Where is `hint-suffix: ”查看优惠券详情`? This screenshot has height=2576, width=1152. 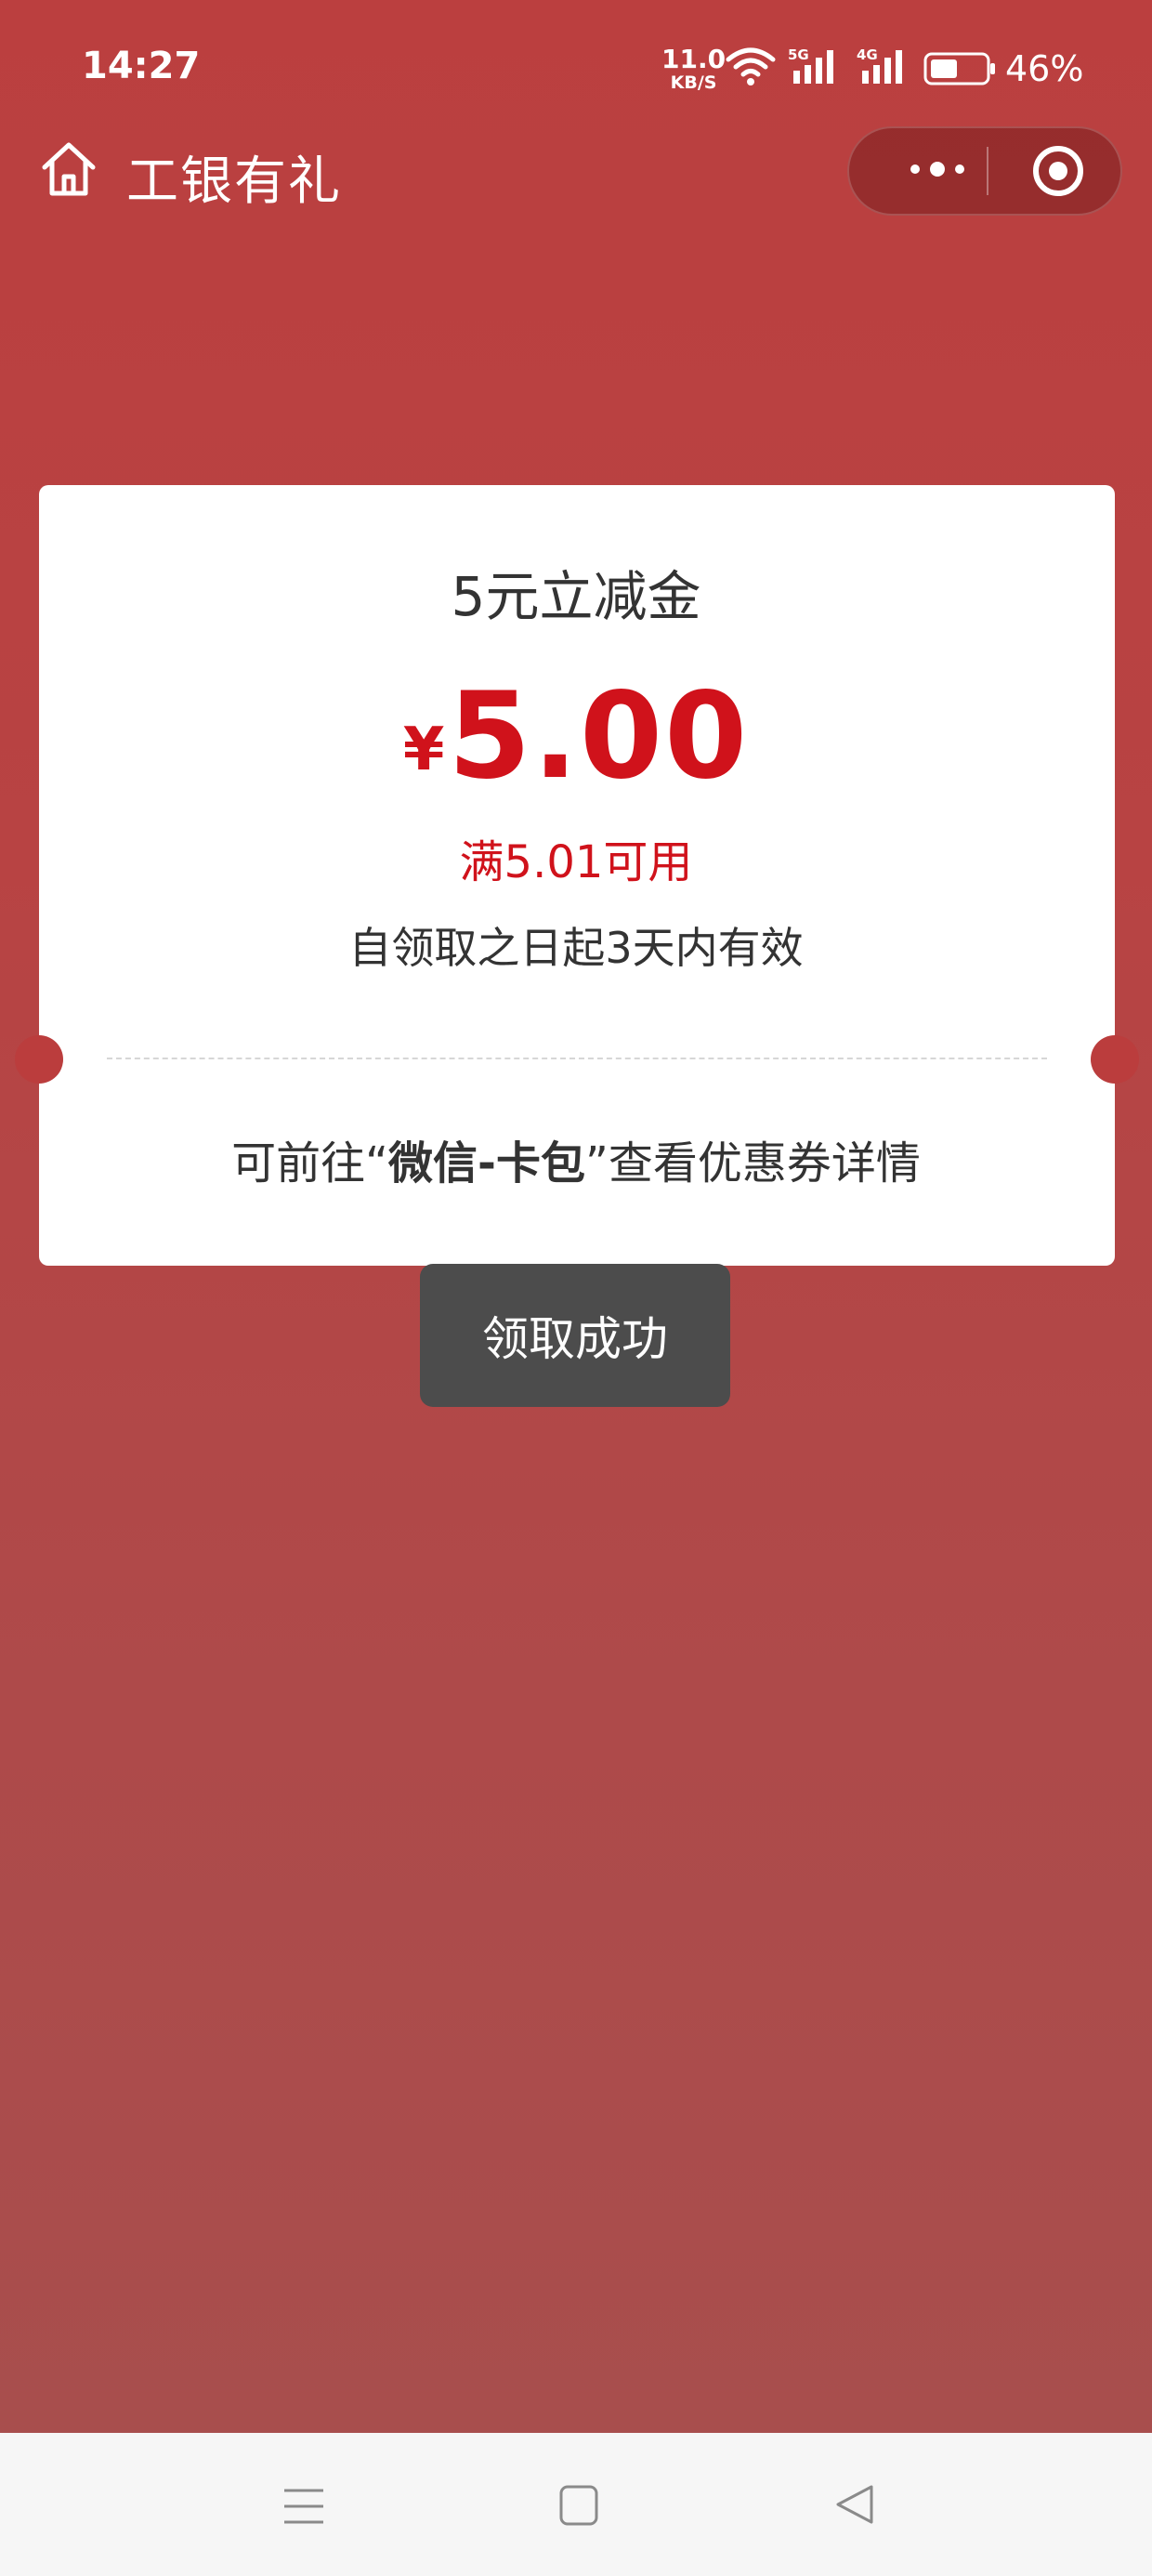 hint-suffix: ”查看优惠券详情 is located at coordinates (752, 1163).